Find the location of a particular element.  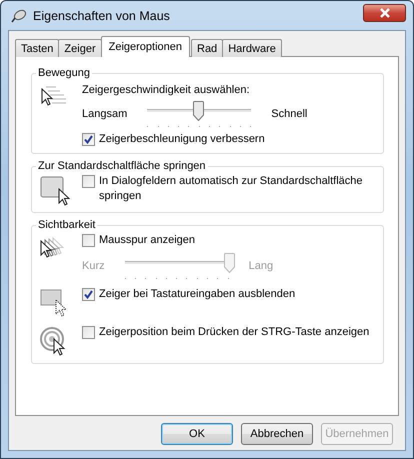

tab: Rad is located at coordinates (207, 48).